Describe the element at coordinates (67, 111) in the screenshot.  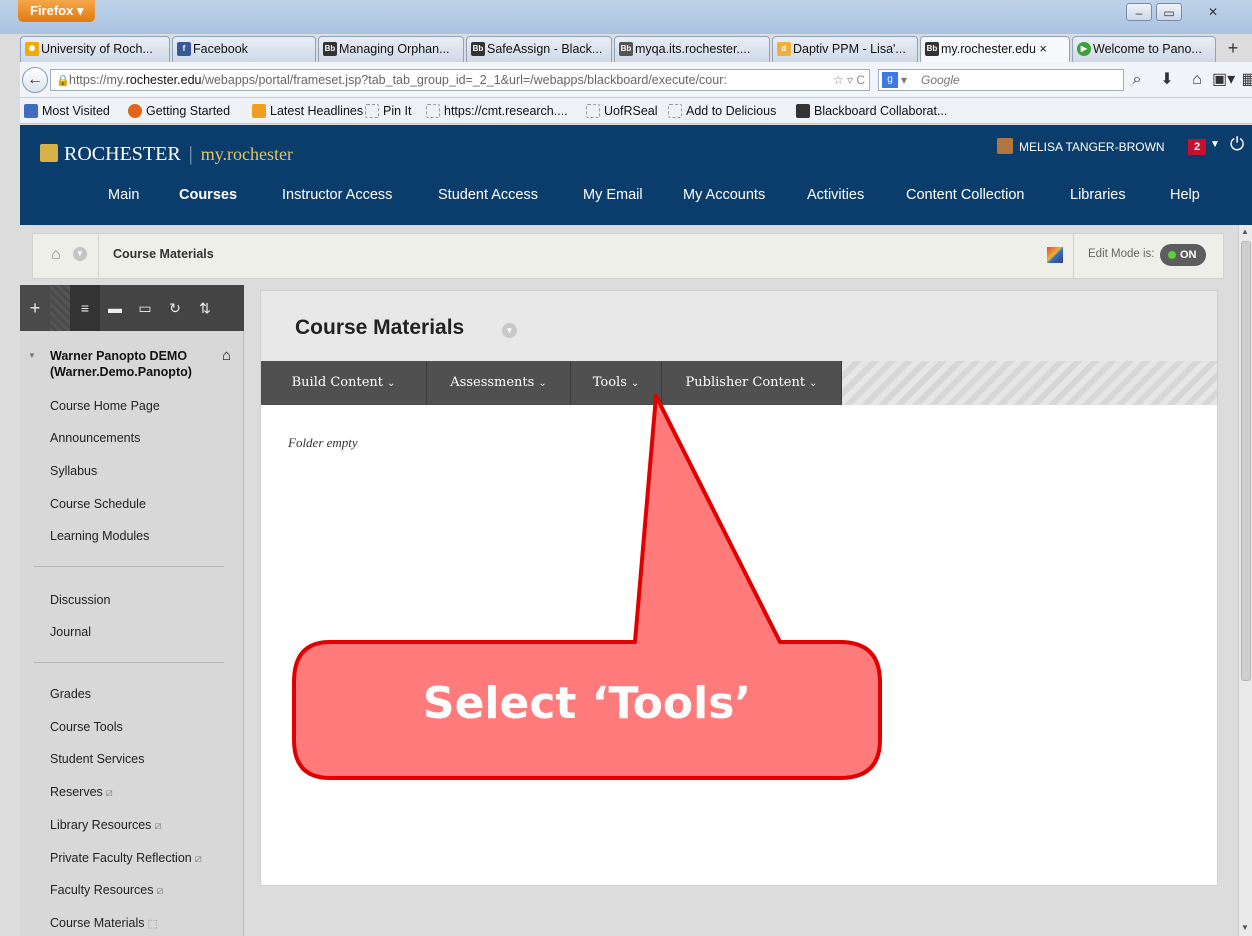
I see `bookmark-most-visited: Most Visited` at that location.